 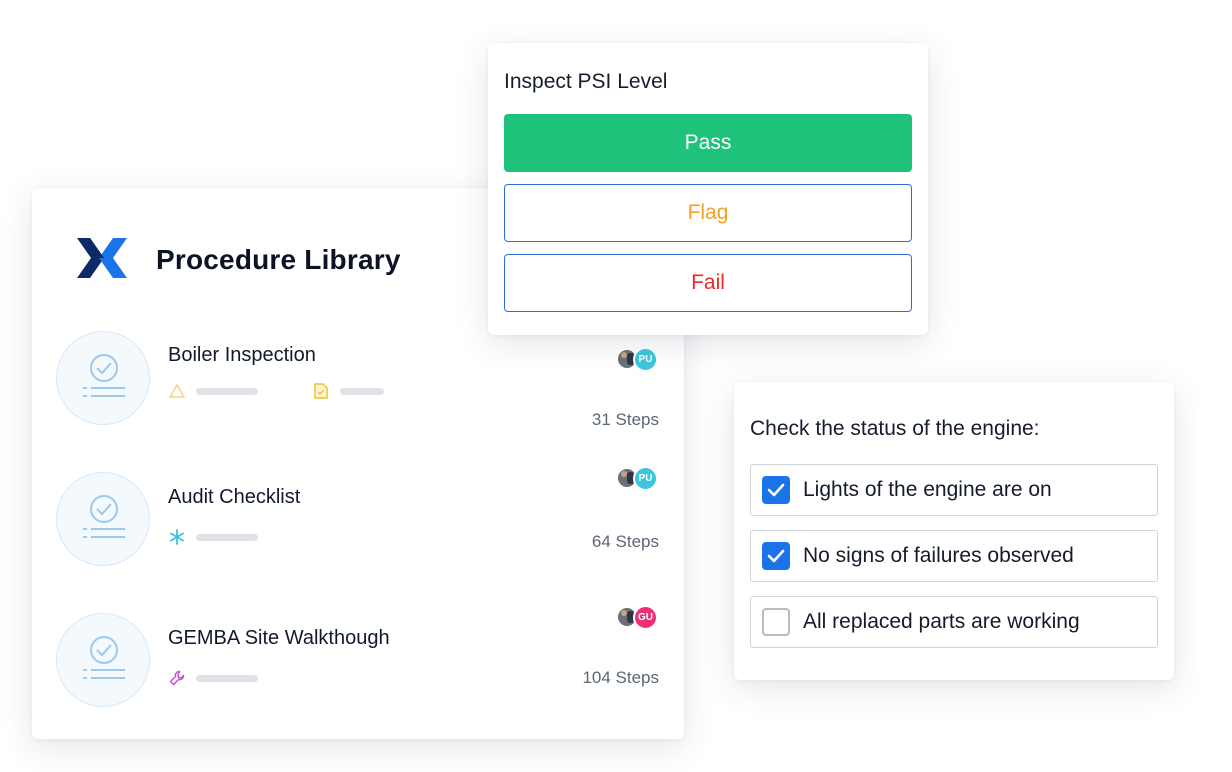 I want to click on checkbox-no-failures: No signs of failures observed, so click(x=954, y=556).